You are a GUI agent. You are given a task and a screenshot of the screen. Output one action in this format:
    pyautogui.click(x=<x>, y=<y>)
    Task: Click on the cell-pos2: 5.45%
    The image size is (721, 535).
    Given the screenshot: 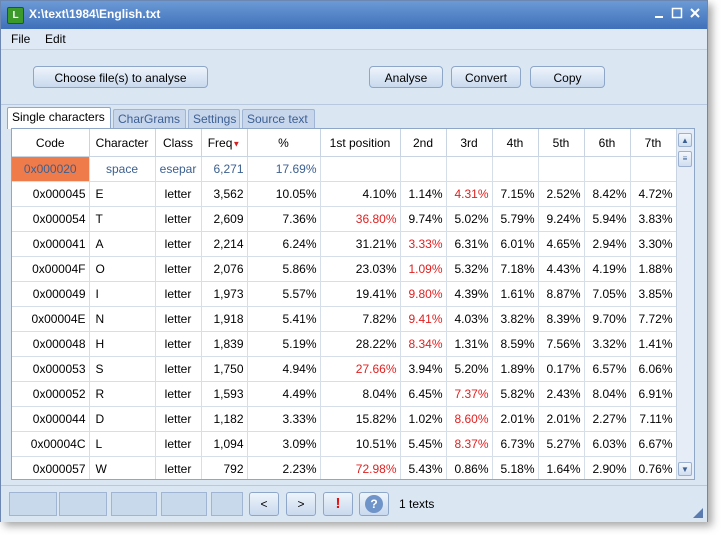 What is the action you would take?
    pyautogui.click(x=423, y=444)
    